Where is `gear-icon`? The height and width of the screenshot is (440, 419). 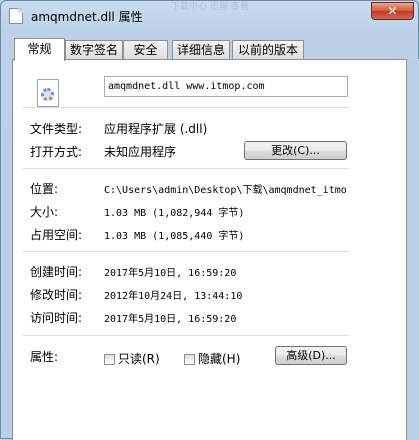
gear-icon is located at coordinates (47, 94).